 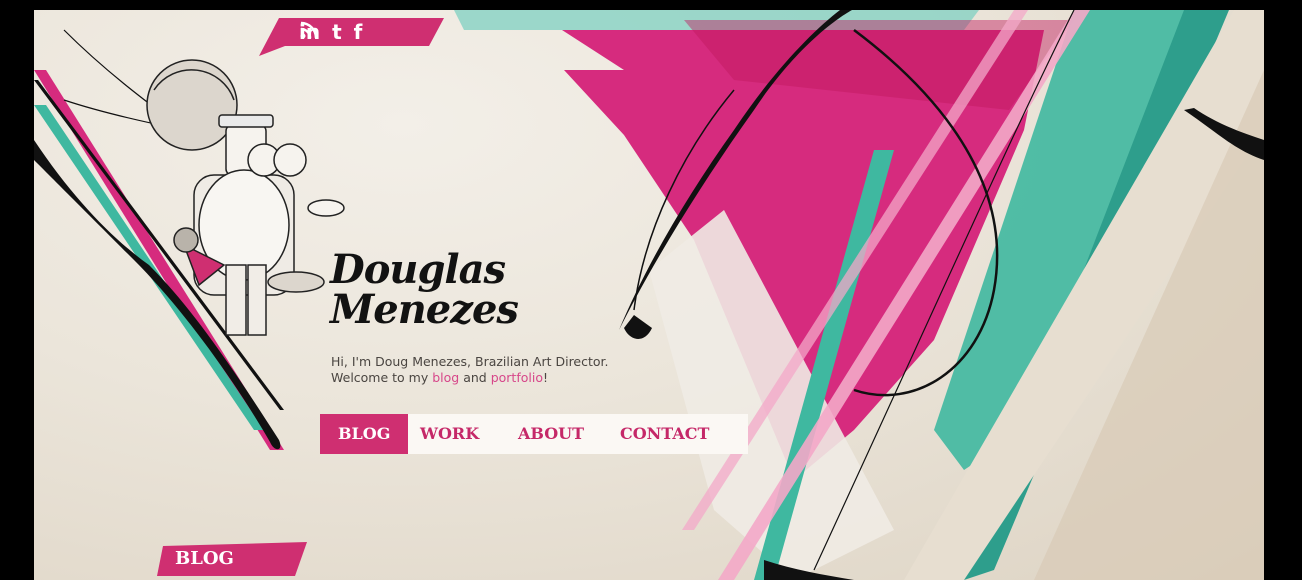 I want to click on intro-prefix: Welcome to my, so click(x=382, y=377).